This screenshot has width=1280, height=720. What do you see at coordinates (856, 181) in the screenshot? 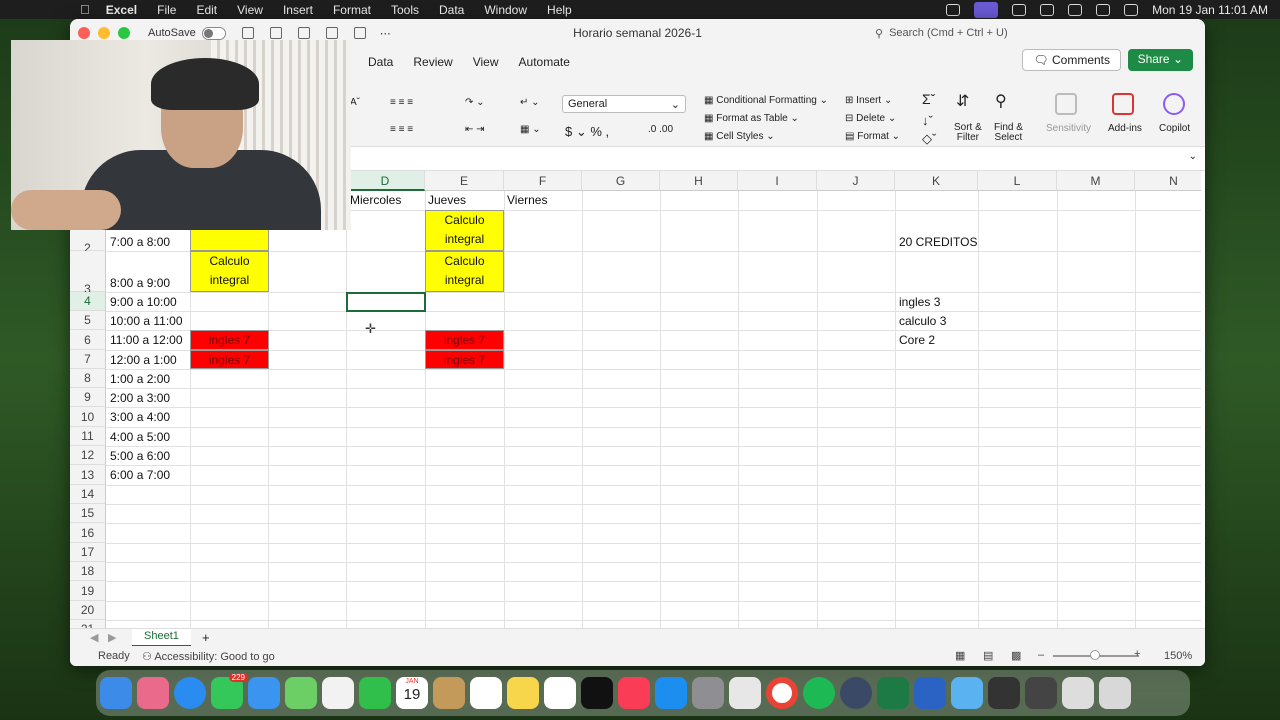
I see `column-header-j: J` at bounding box center [856, 181].